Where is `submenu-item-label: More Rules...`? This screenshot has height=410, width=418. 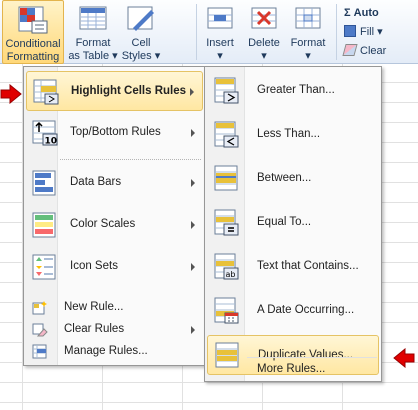 submenu-item-label: More Rules... is located at coordinates (291, 369).